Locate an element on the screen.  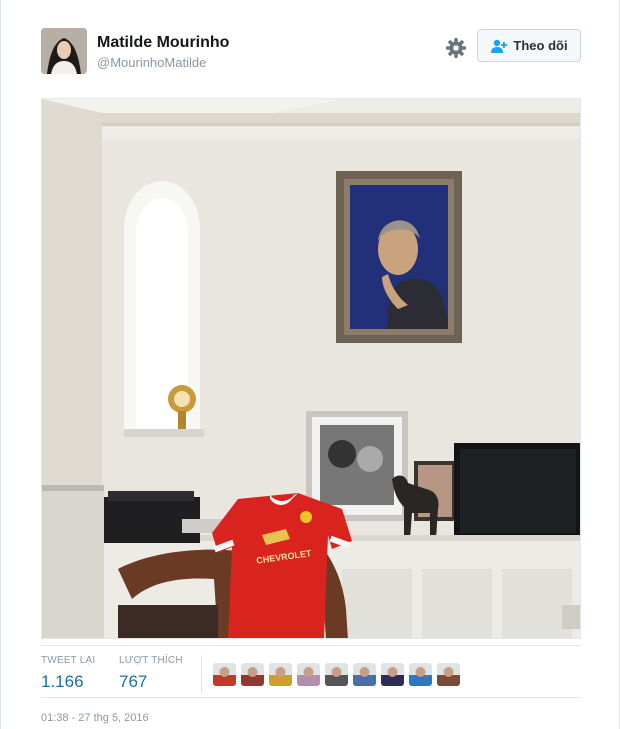
add-user-icon is located at coordinates (499, 46).